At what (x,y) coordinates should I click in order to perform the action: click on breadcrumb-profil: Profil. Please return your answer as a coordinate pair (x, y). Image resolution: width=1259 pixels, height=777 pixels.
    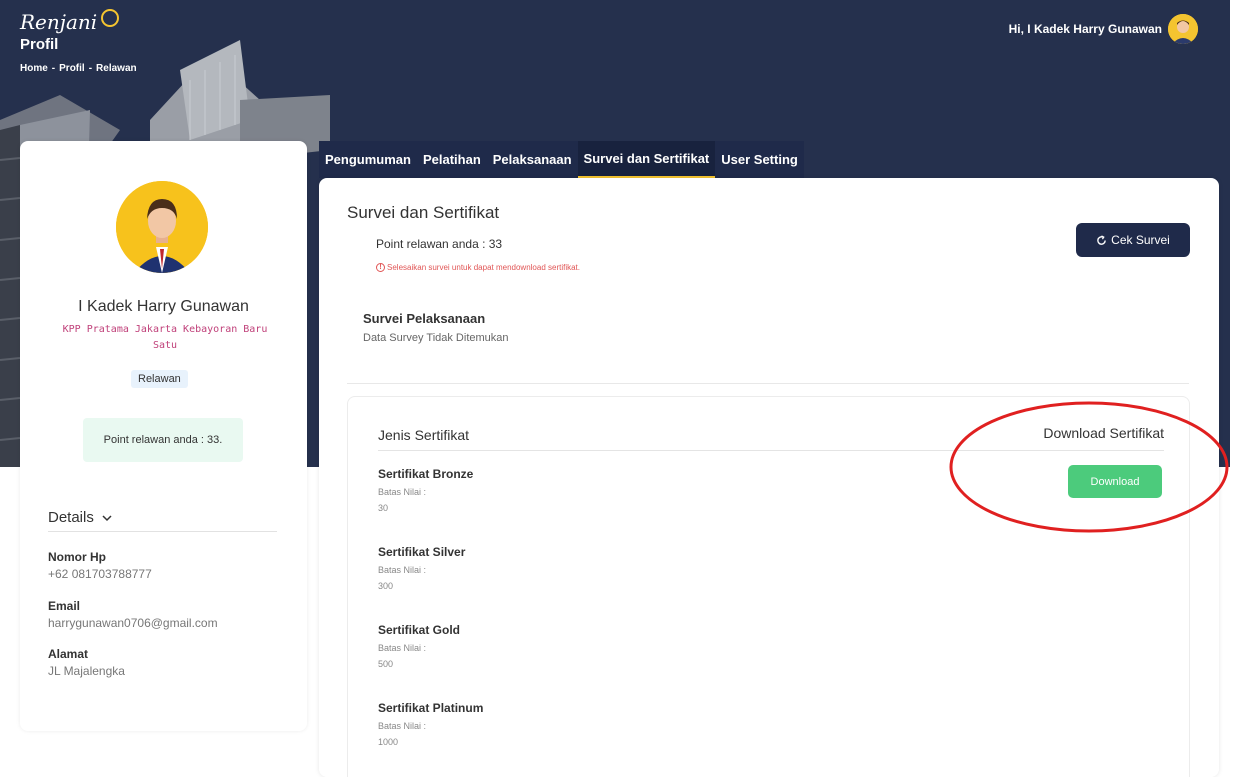
    Looking at the image, I should click on (72, 68).